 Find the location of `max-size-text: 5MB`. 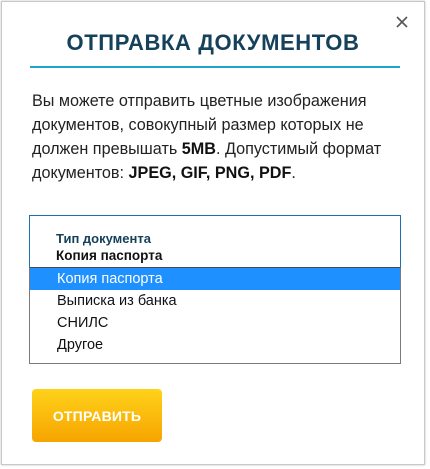

max-size-text: 5MB is located at coordinates (198, 149).